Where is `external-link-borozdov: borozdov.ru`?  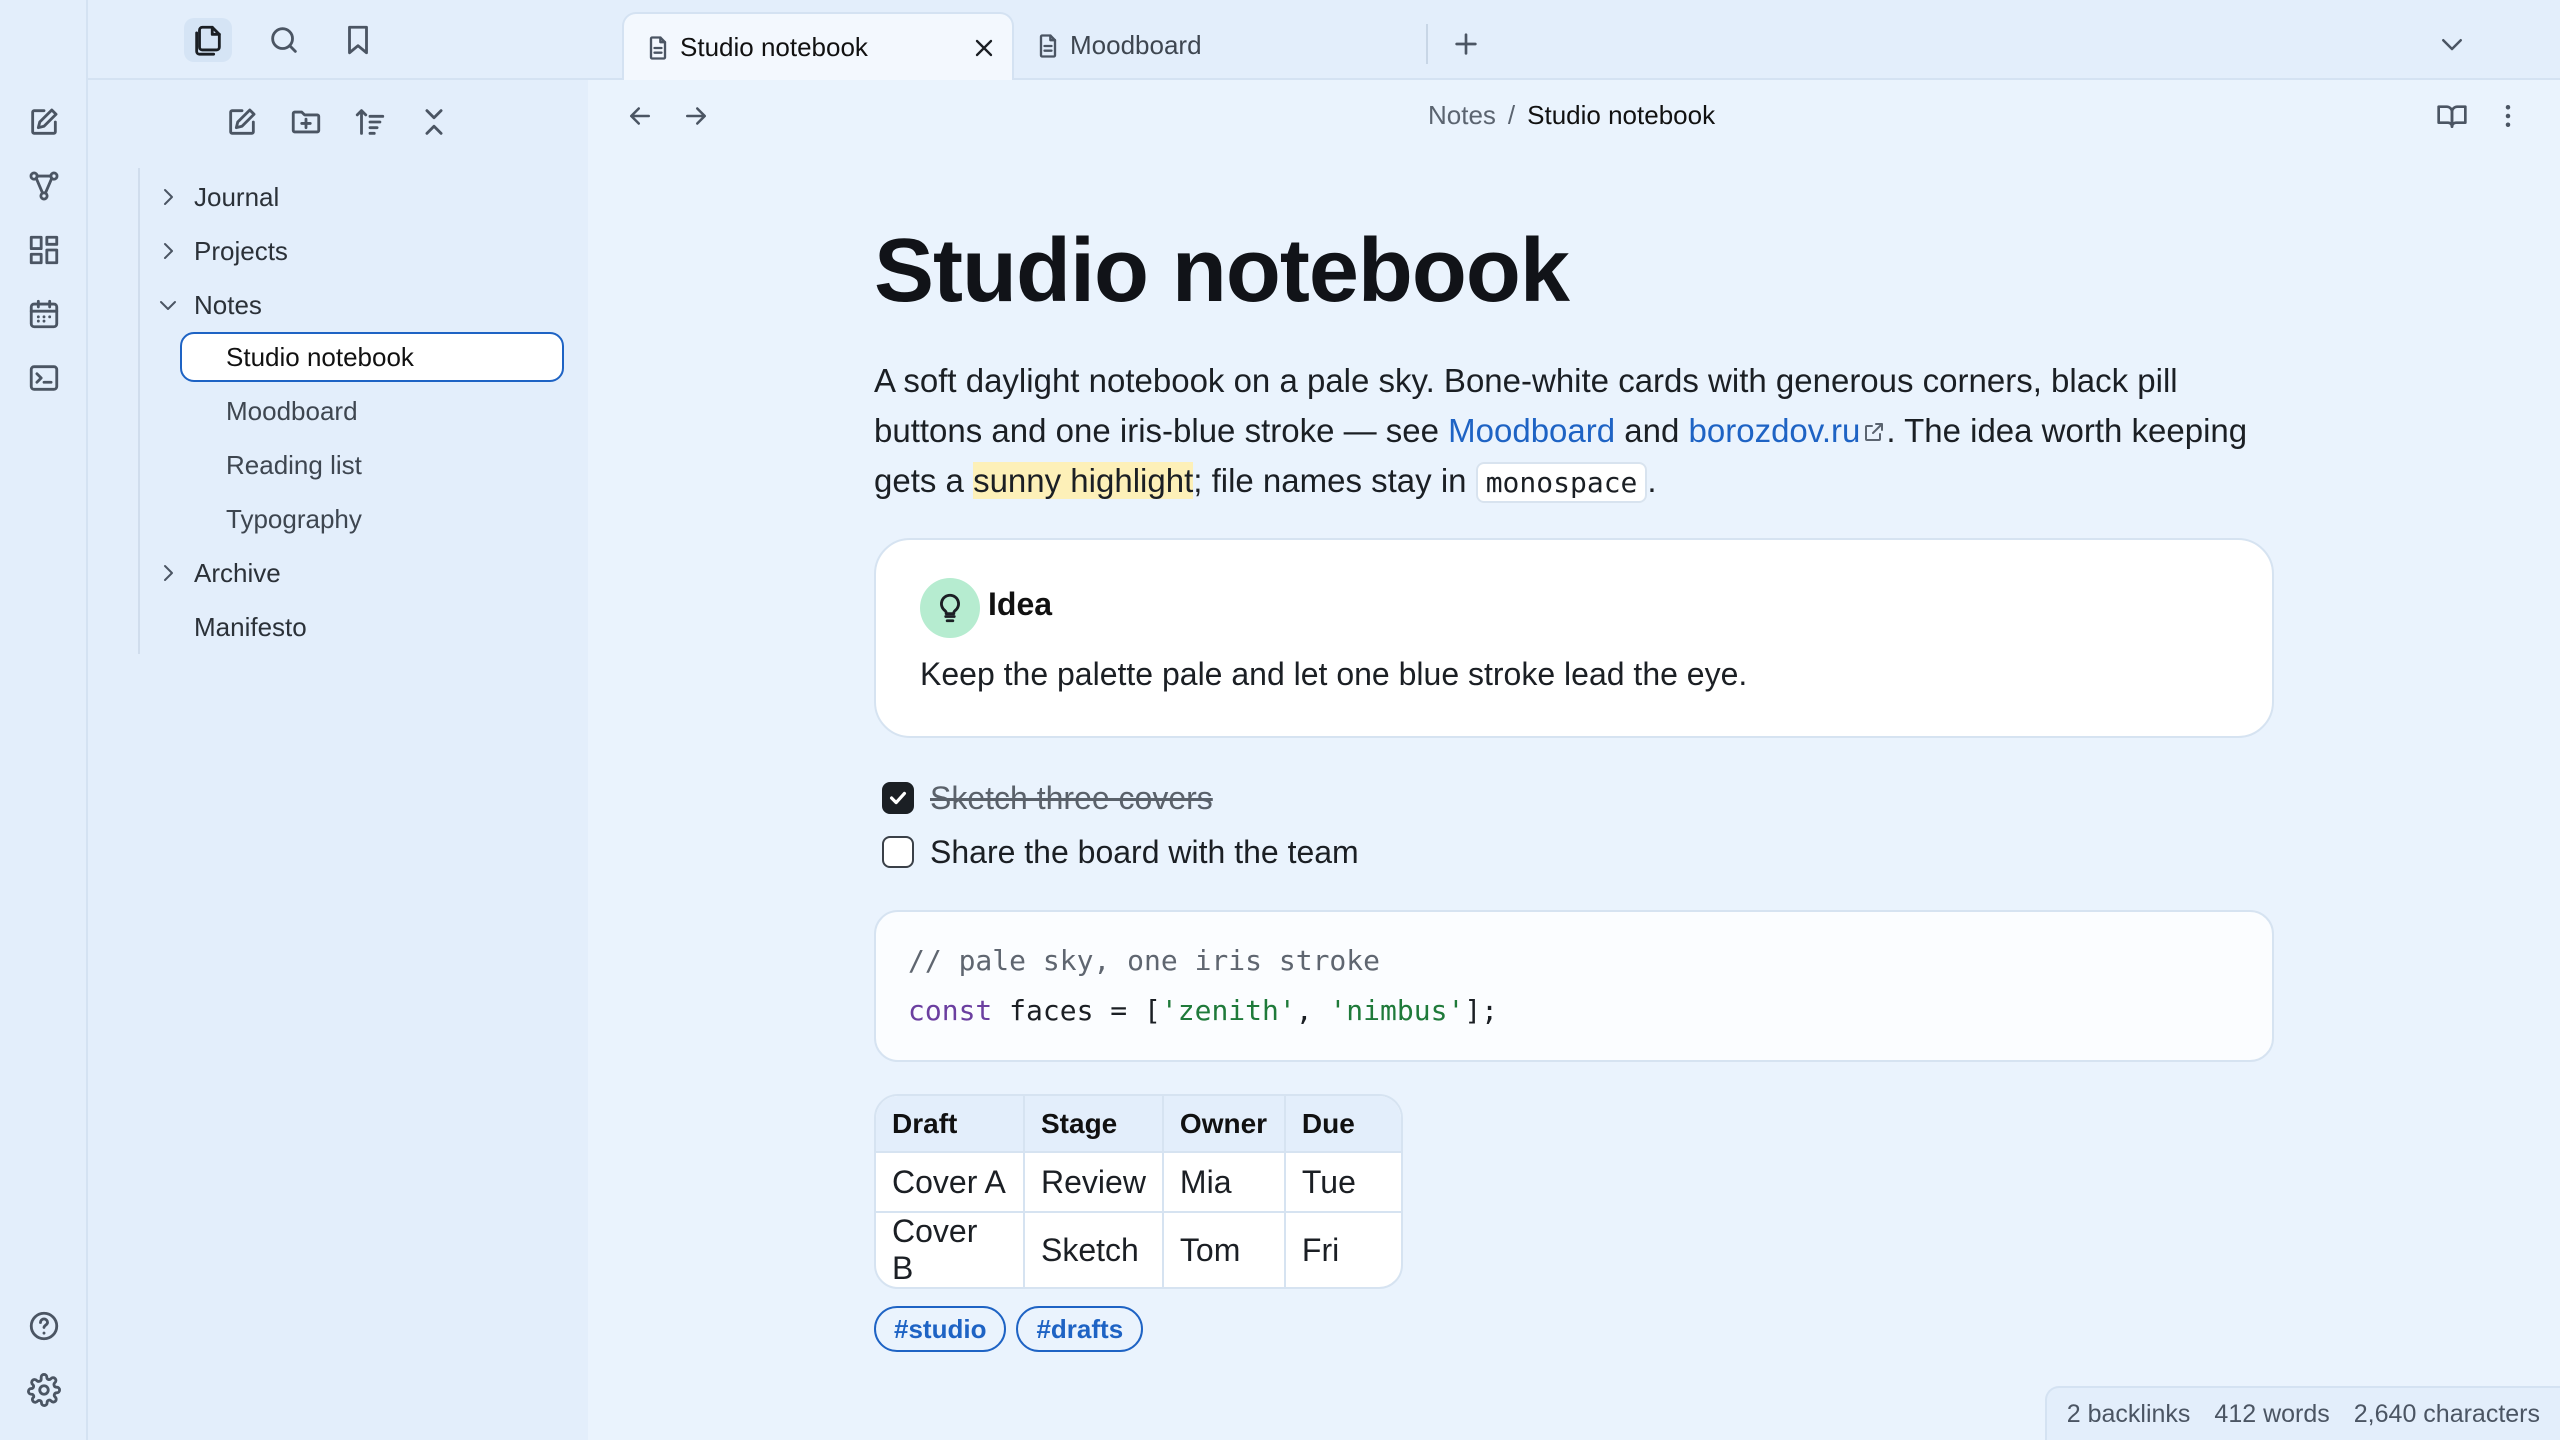 external-link-borozdov: borozdov.ru is located at coordinates (1788, 430).